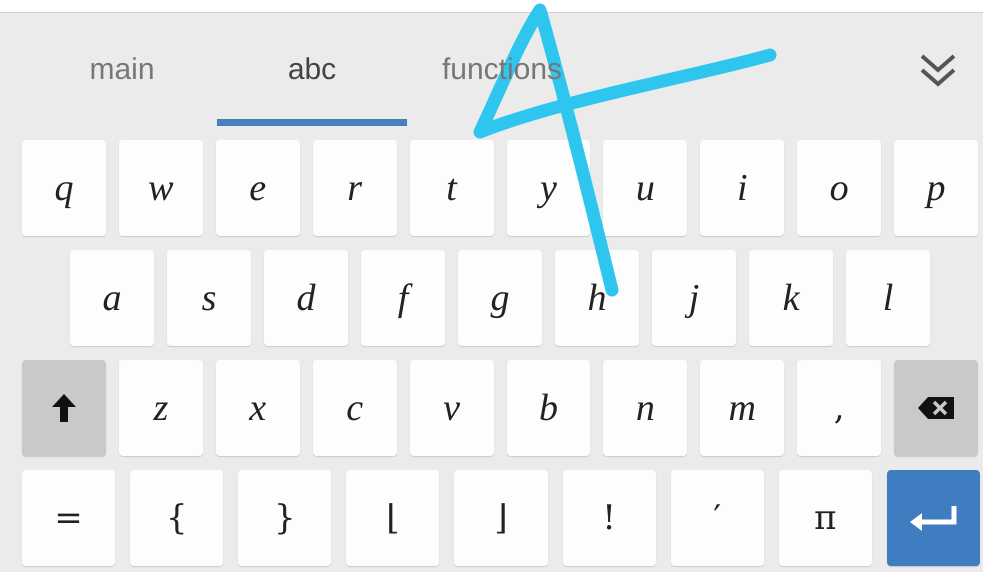 The height and width of the screenshot is (573, 983). Describe the element at coordinates (609, 518) in the screenshot. I see `symbol-key: !` at that location.